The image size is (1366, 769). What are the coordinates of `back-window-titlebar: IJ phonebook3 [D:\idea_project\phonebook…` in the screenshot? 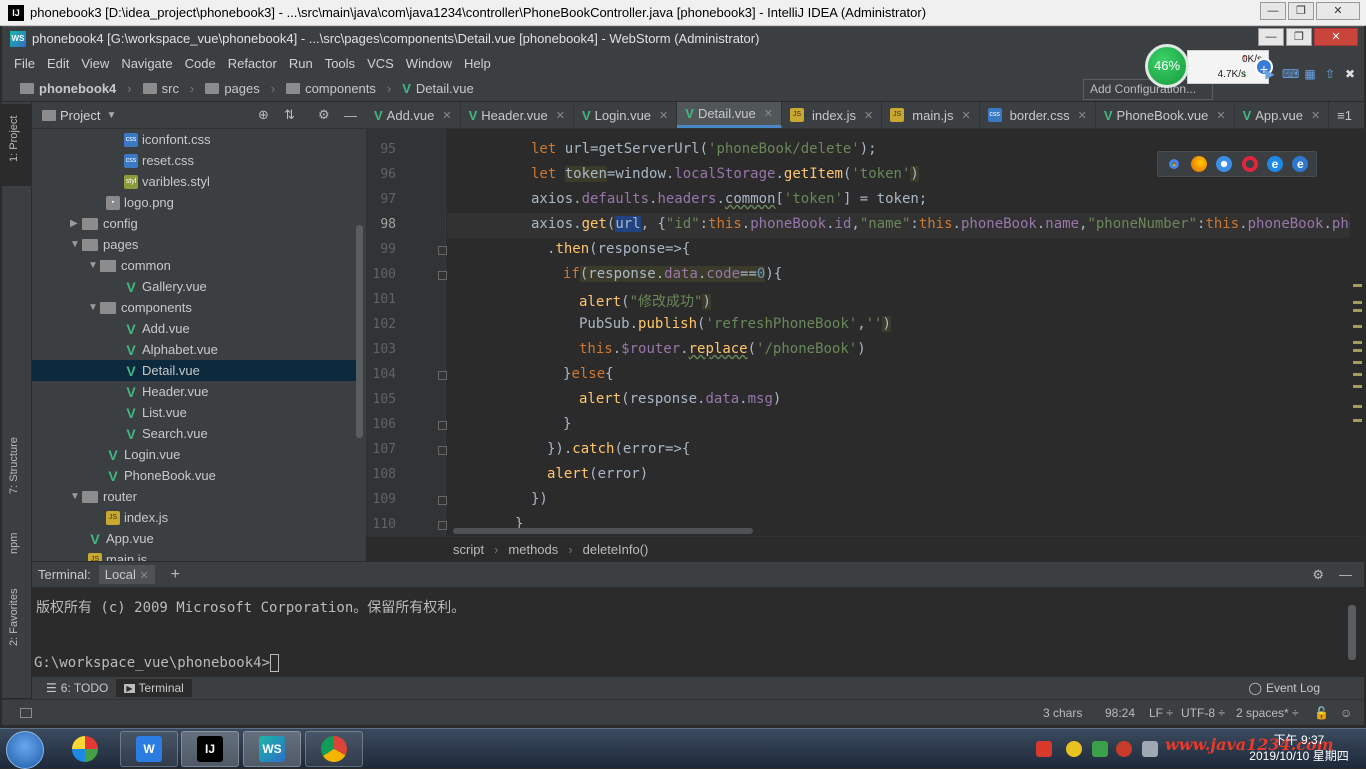 It's located at (683, 13).